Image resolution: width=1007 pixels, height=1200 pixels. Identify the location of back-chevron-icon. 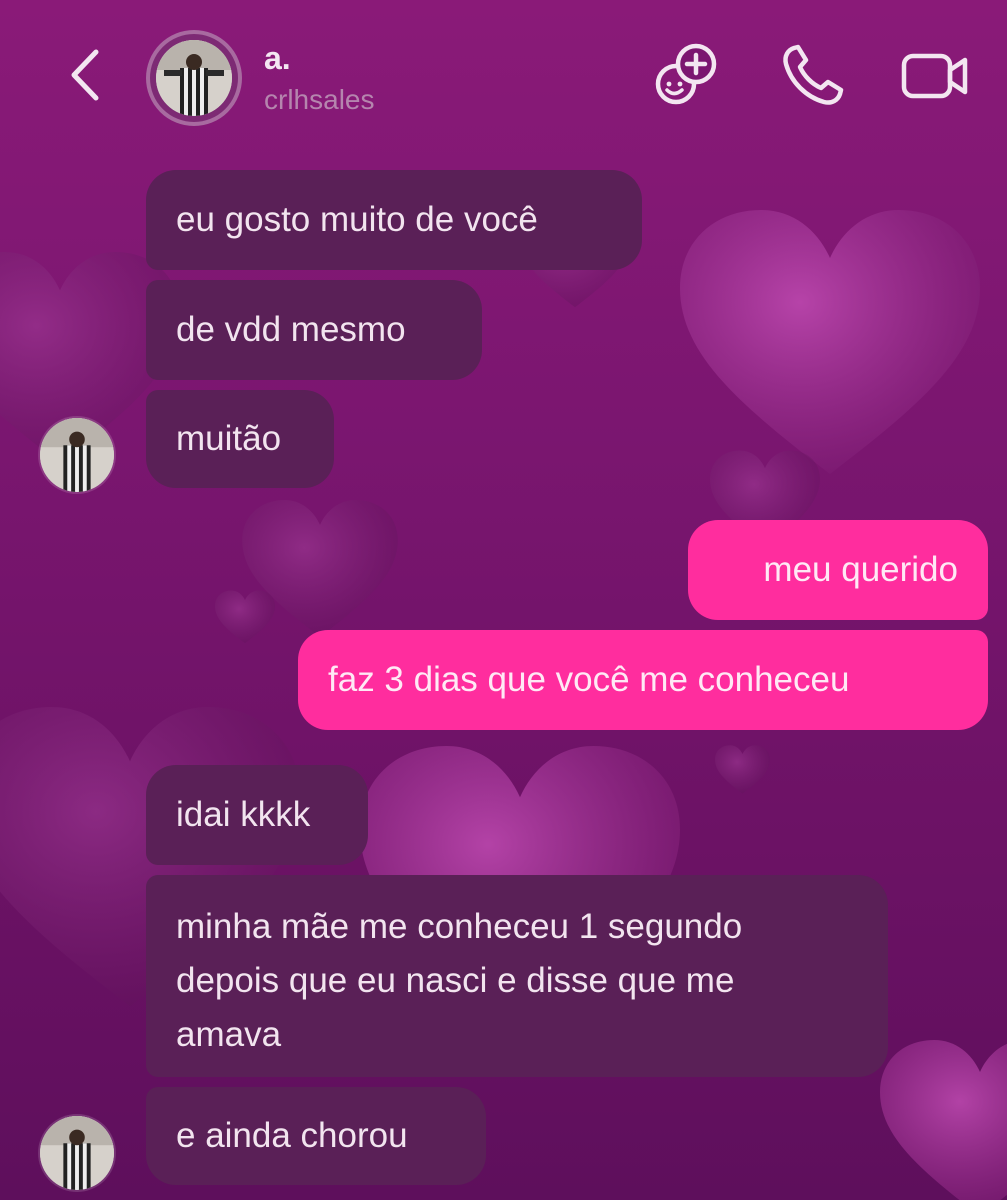
(87, 75).